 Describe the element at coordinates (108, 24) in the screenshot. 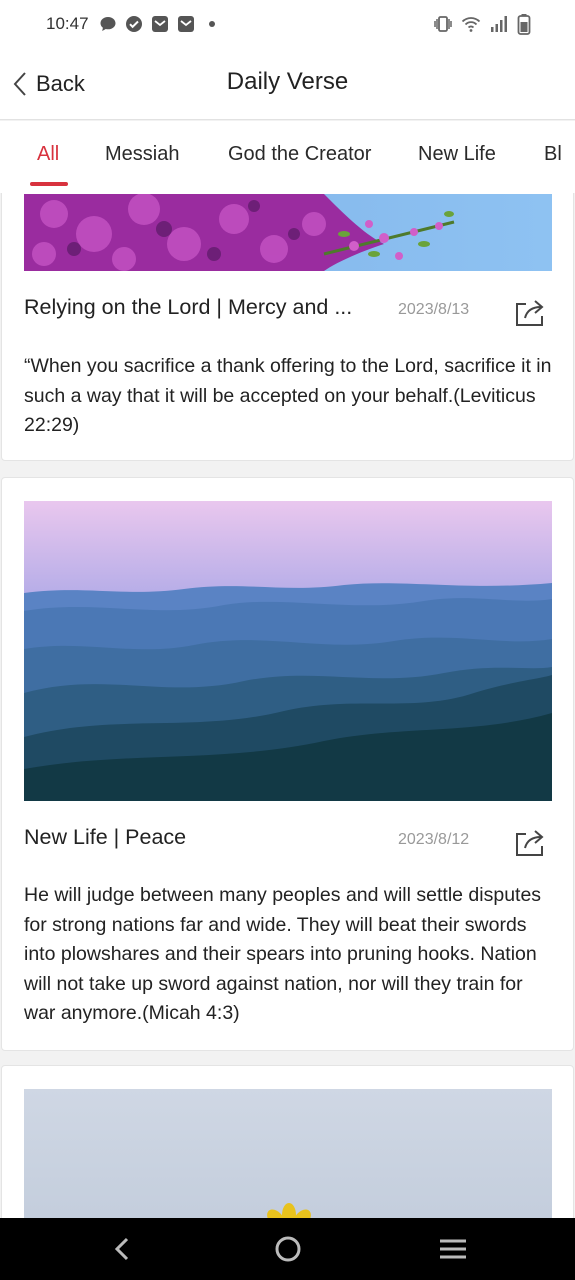

I see `chat-bubble-icon` at that location.